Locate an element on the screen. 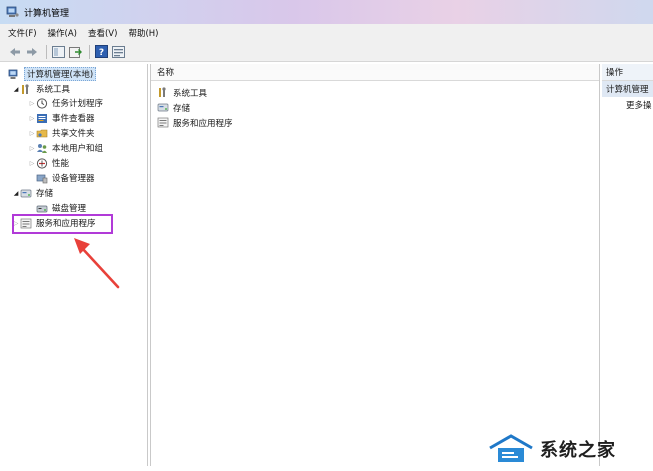 The image size is (653, 471). tree-item-system-tools: ◢ 系统工具 is located at coordinates (41, 89).